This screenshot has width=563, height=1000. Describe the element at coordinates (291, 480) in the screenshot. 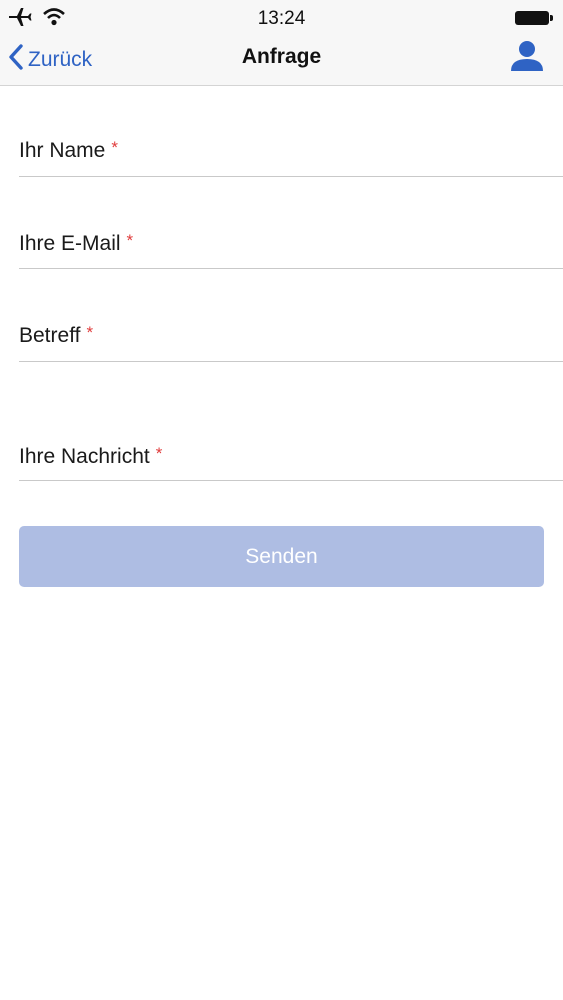

I see `message-field-underline` at that location.